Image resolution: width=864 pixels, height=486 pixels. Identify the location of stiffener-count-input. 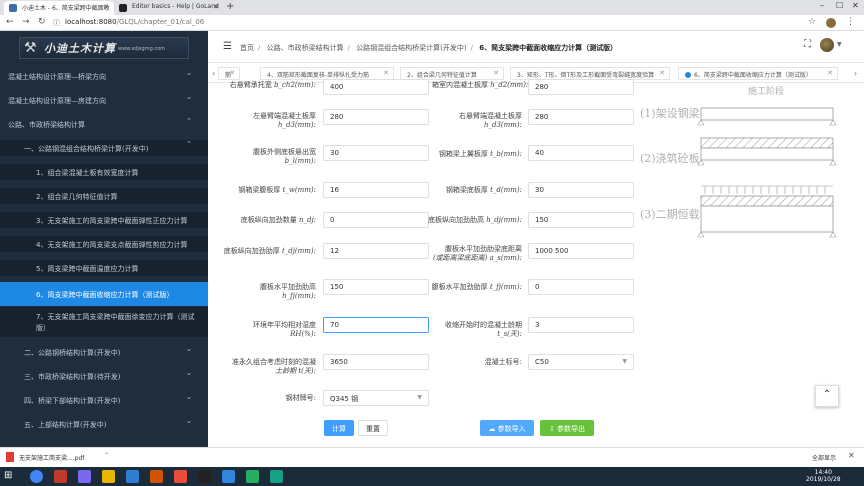
(376, 220).